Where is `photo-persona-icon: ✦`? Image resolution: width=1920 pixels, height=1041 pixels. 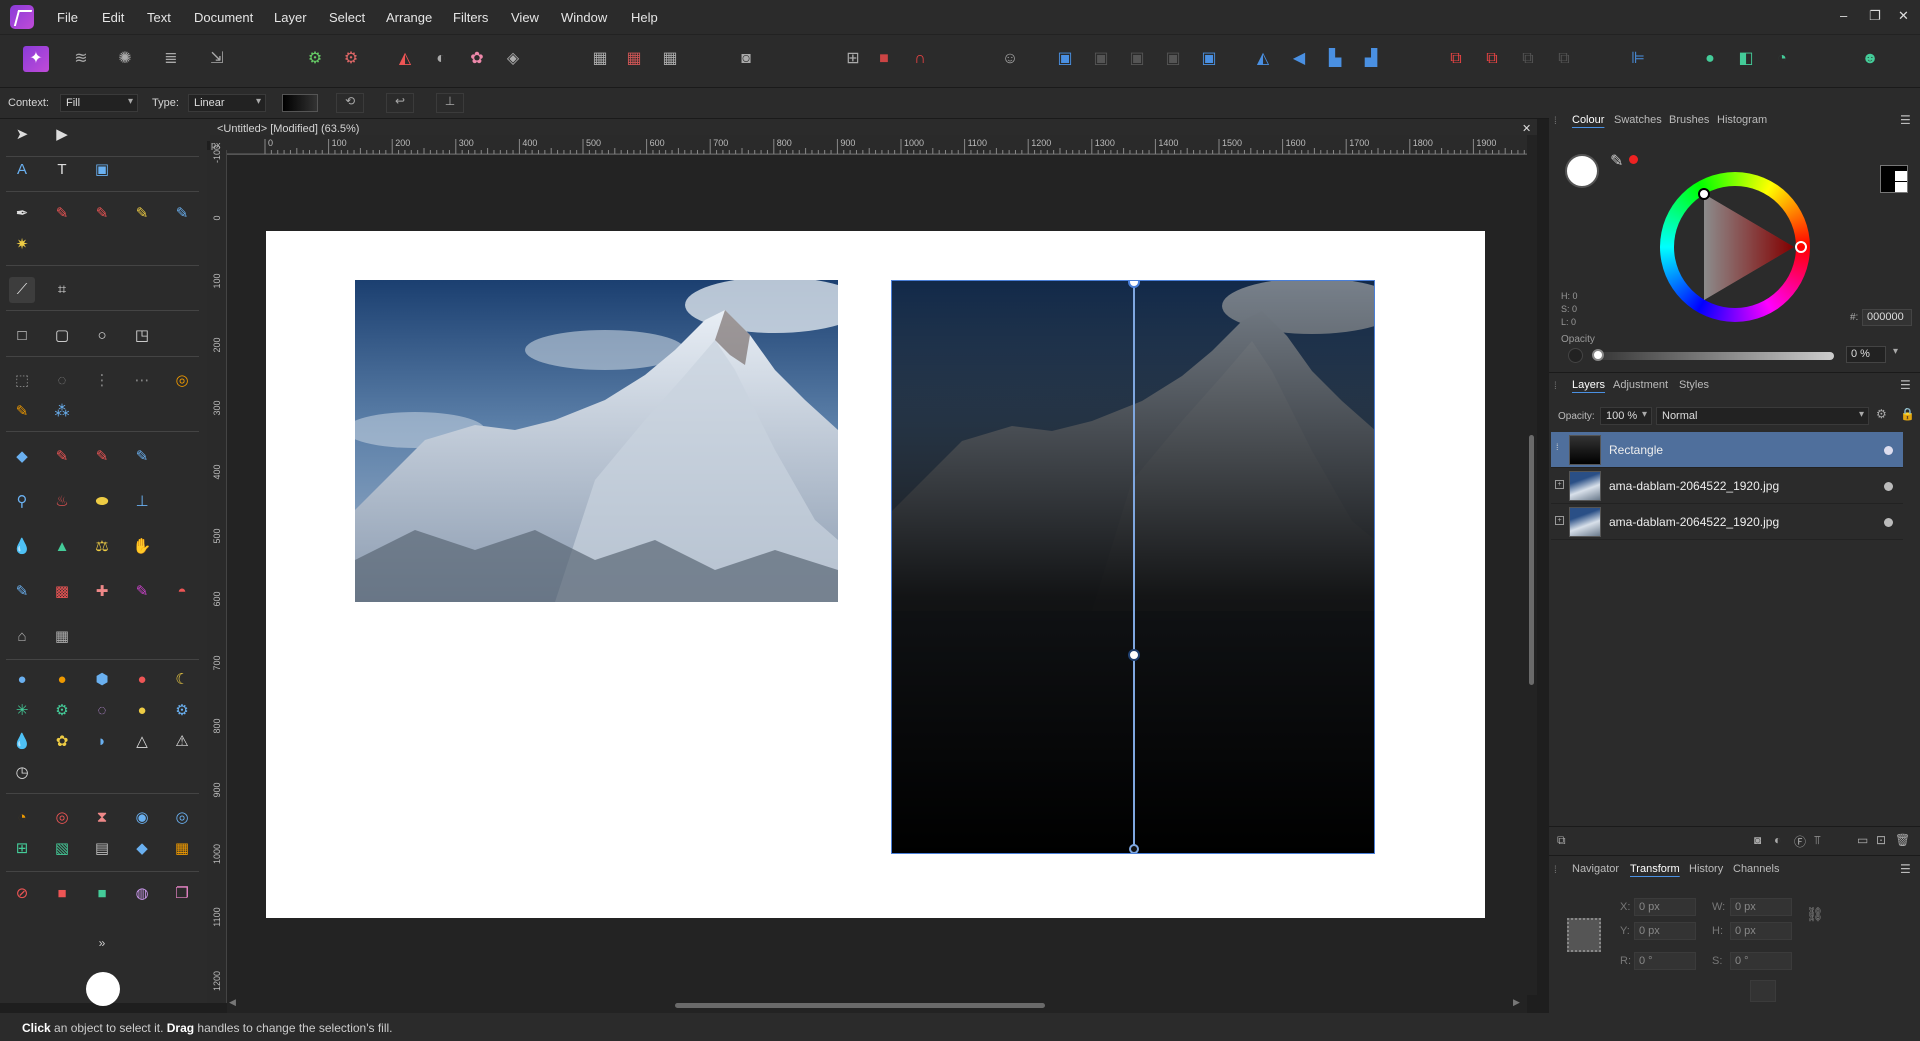
photo-persona-icon: ✦ is located at coordinates (36, 59).